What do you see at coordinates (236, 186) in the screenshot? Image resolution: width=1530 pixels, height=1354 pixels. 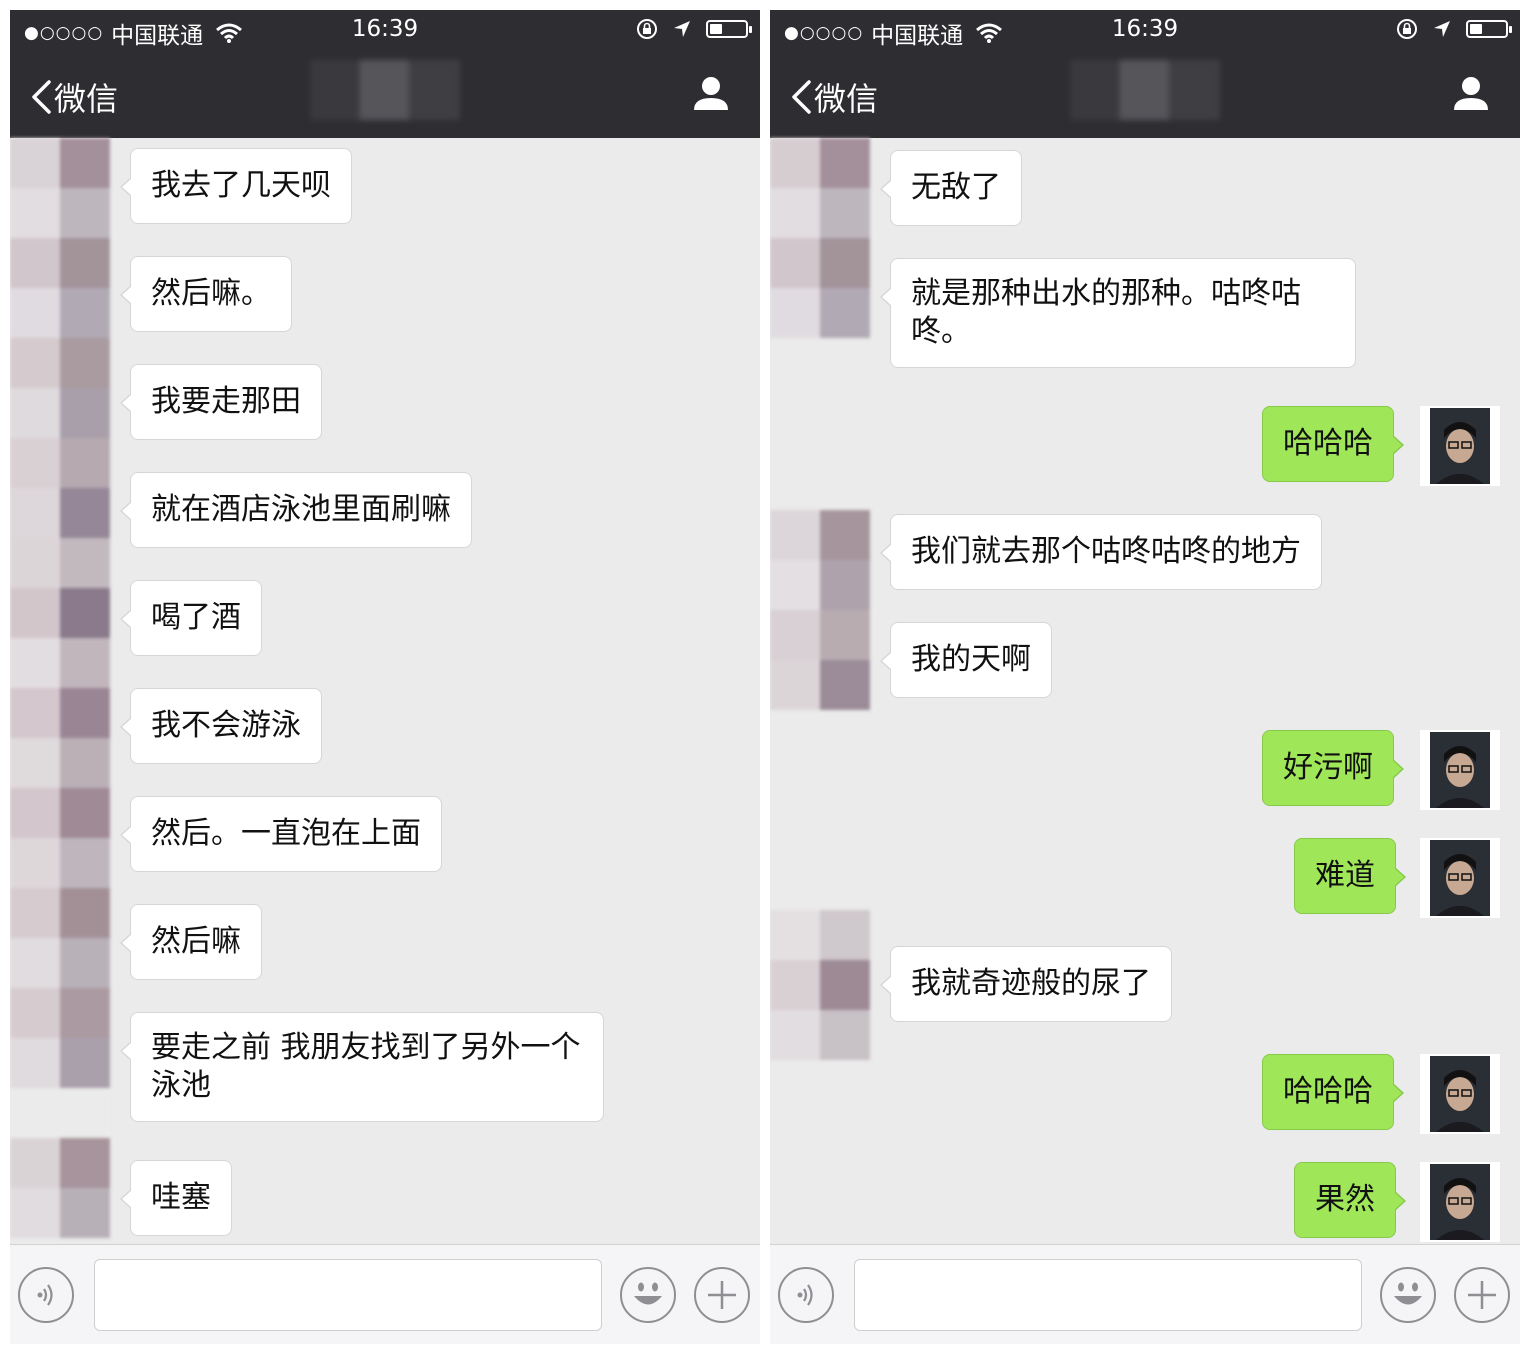 I see `message-bubble-incoming: 我去了几天呗` at bounding box center [236, 186].